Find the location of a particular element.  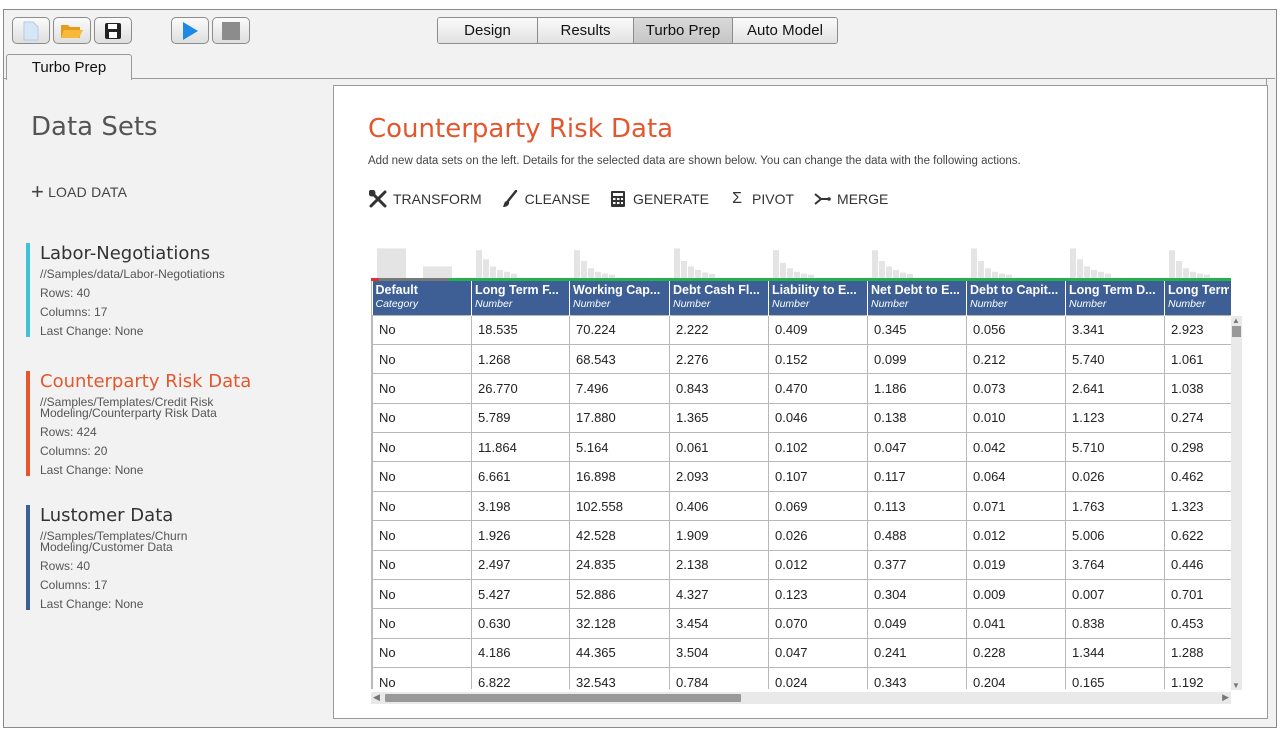

table-cell: 44.365 is located at coordinates (619, 653).